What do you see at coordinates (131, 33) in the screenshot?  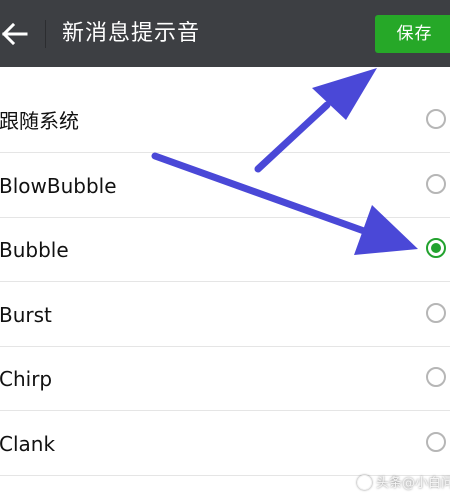 I see `page-title: 新消息提示音` at bounding box center [131, 33].